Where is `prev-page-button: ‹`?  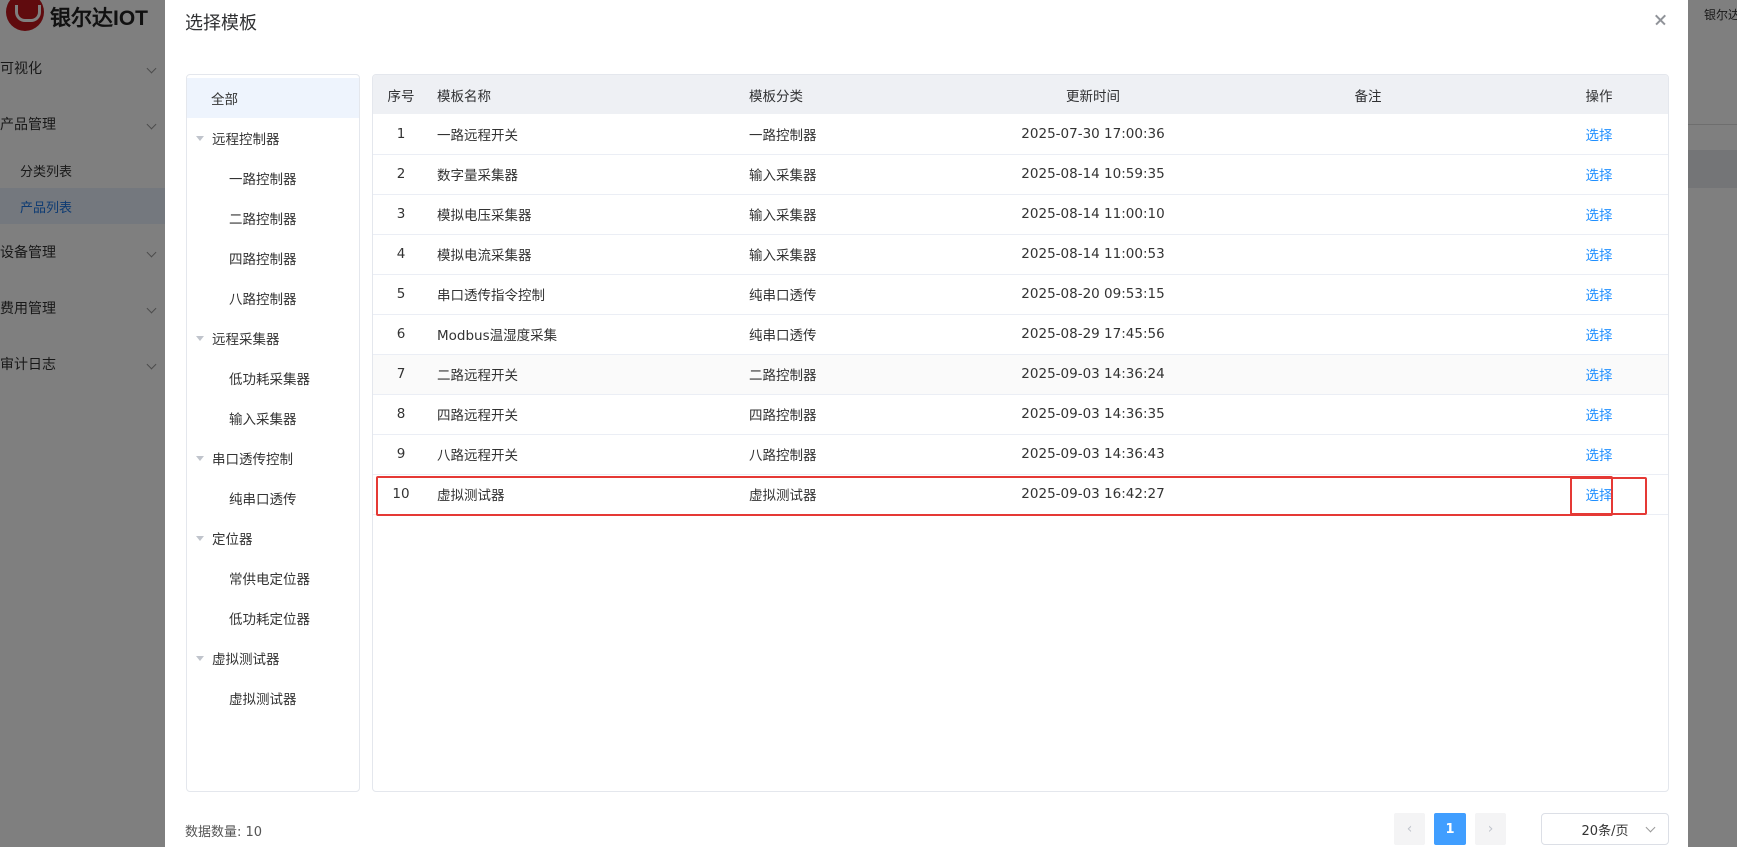 prev-page-button: ‹ is located at coordinates (1409, 829).